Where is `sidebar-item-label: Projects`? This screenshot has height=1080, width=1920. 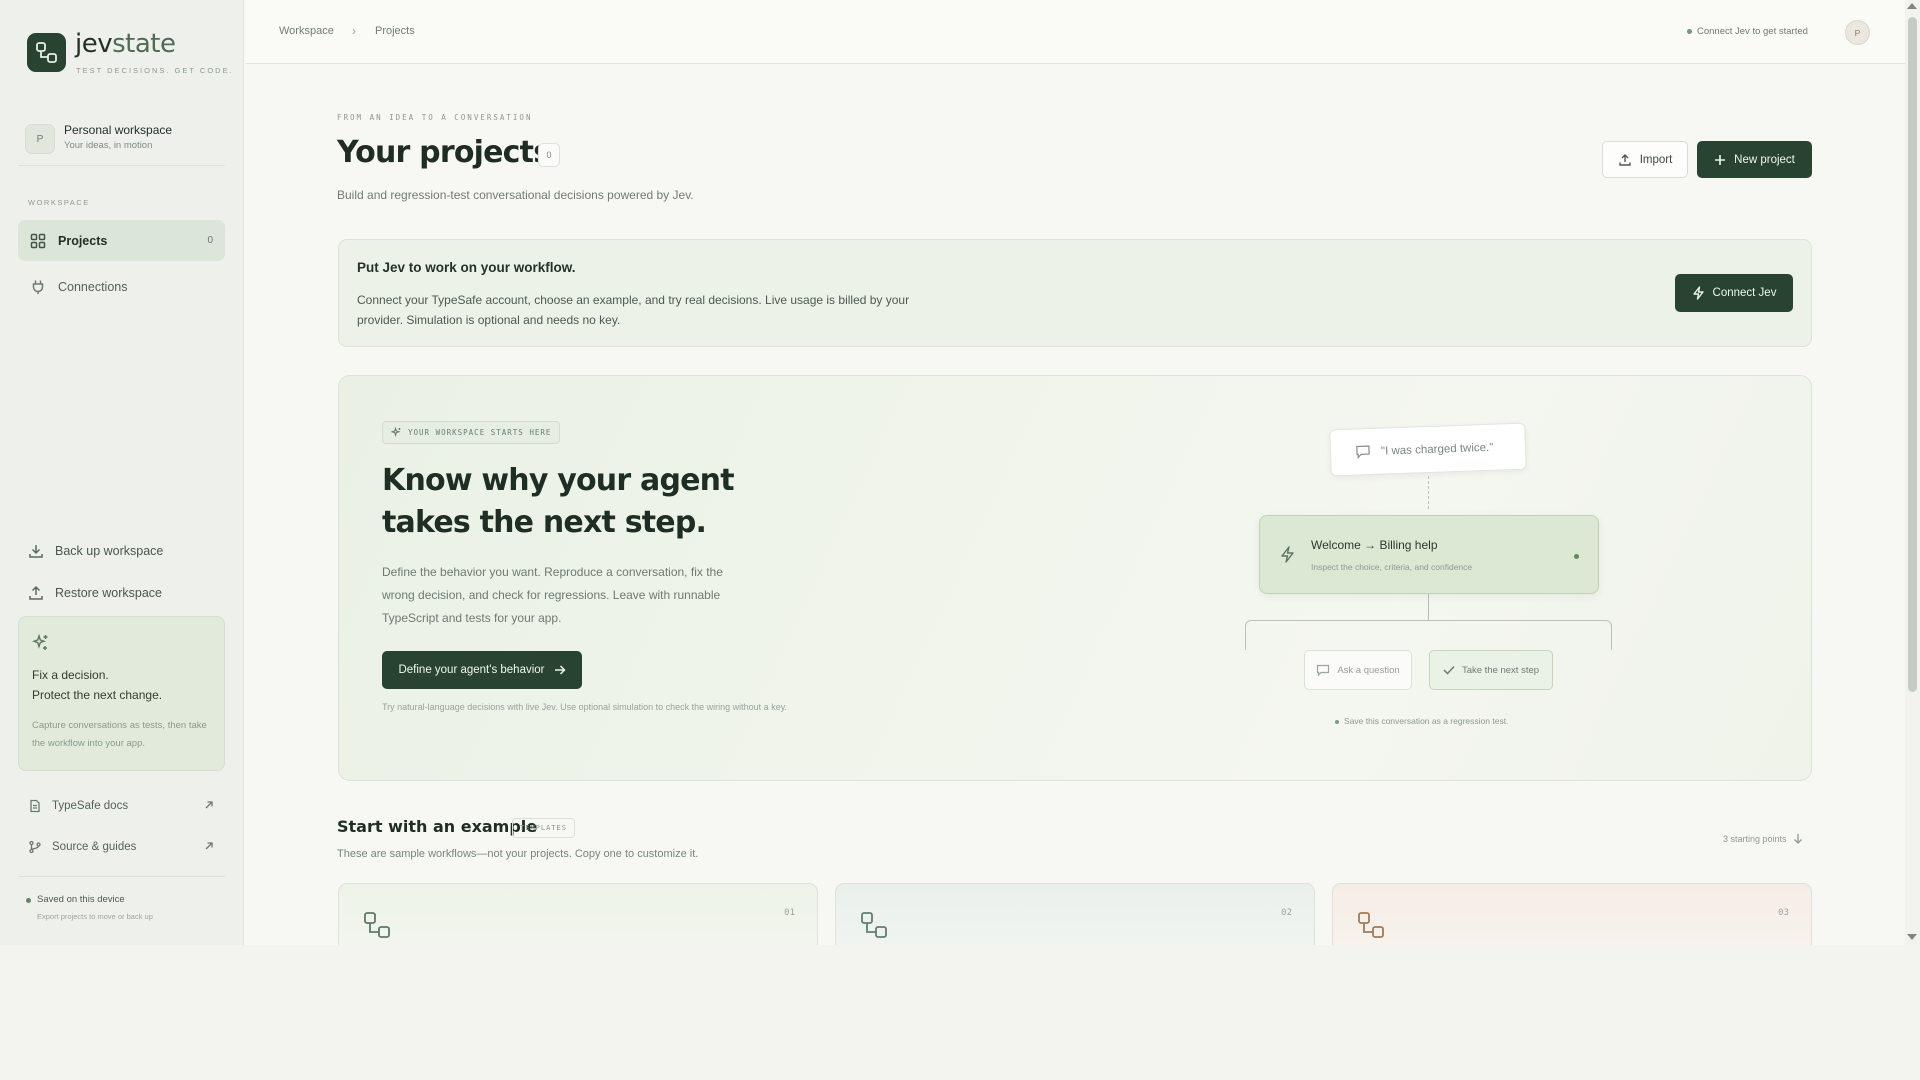 sidebar-item-label: Projects is located at coordinates (83, 240).